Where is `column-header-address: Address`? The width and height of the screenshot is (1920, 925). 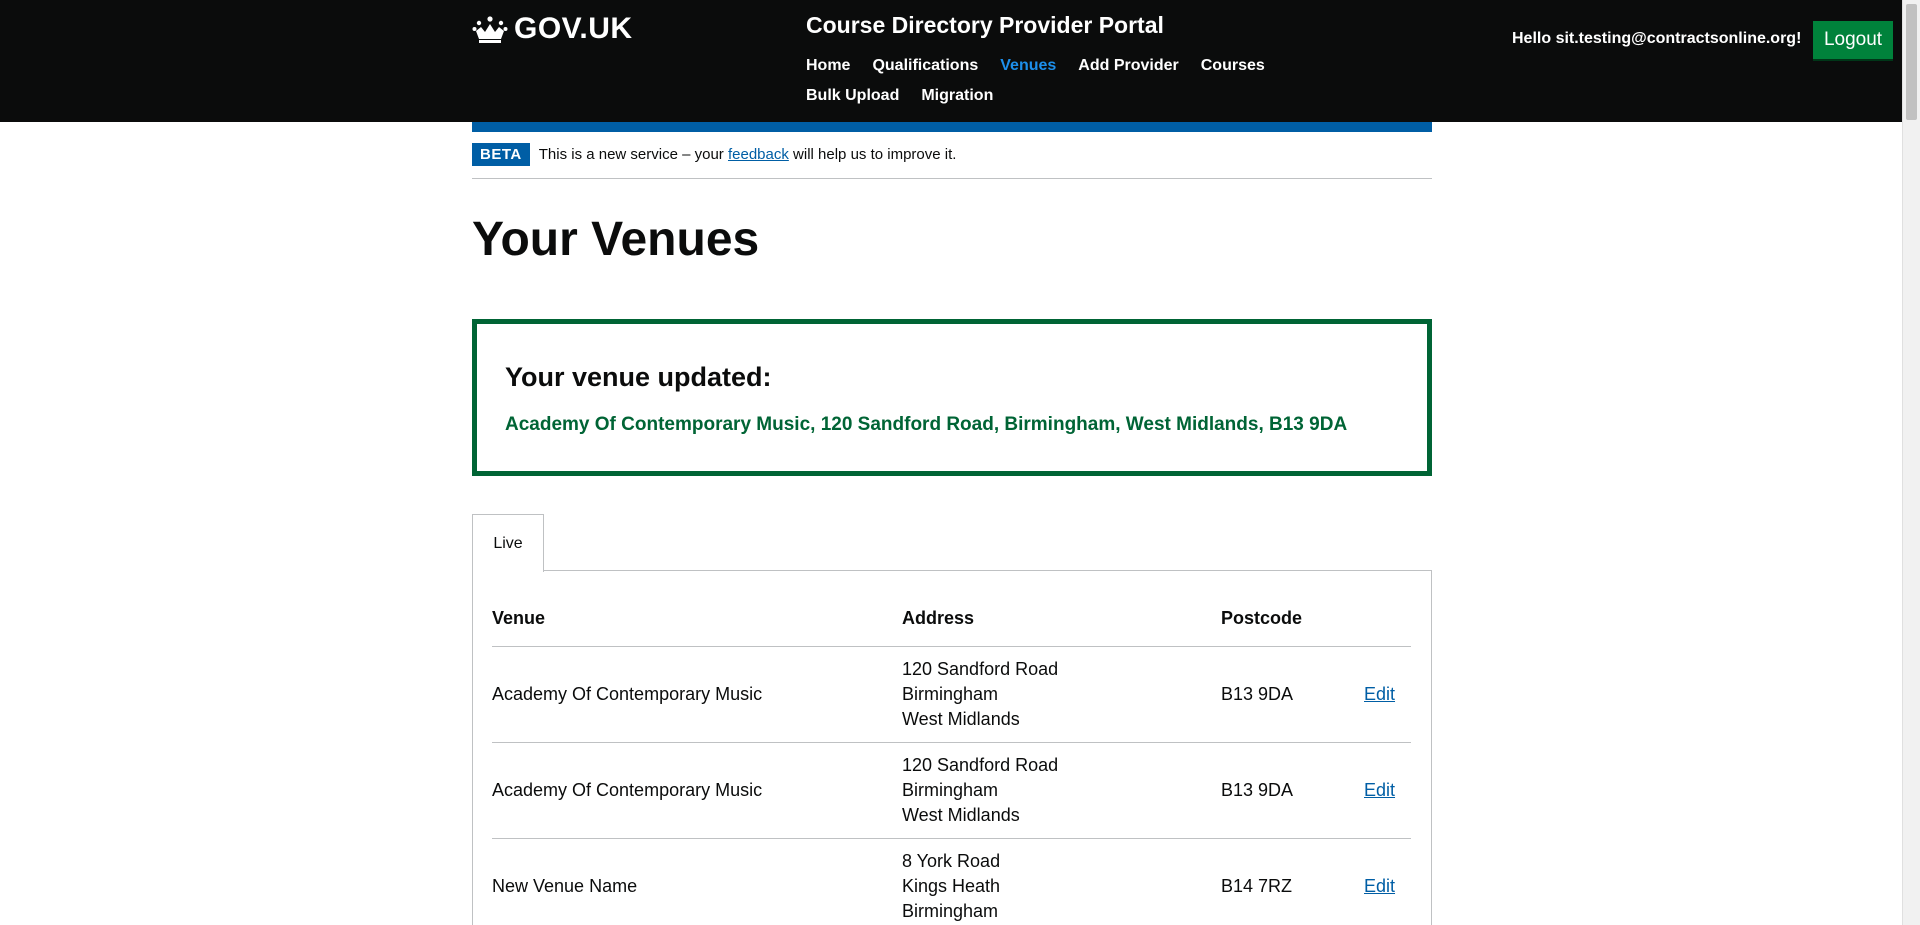
column-header-address: Address is located at coordinates (1061, 619).